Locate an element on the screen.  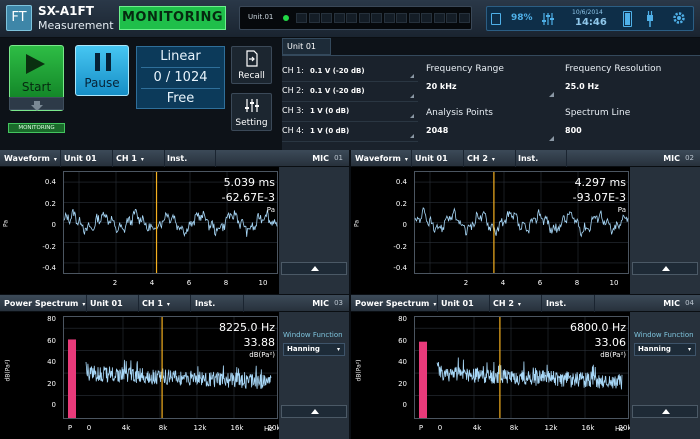
ch2-range-select: CH 2: 0.1 V (-20 dB) is located at coordinates (350, 92).